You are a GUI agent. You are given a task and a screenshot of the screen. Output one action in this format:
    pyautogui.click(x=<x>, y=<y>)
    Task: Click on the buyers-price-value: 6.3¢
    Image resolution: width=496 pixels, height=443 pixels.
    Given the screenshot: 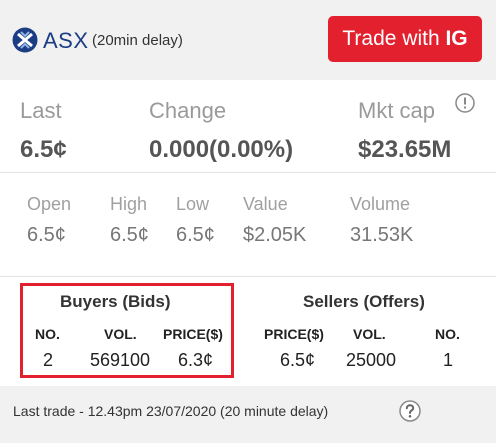 What is the action you would take?
    pyautogui.click(x=196, y=360)
    